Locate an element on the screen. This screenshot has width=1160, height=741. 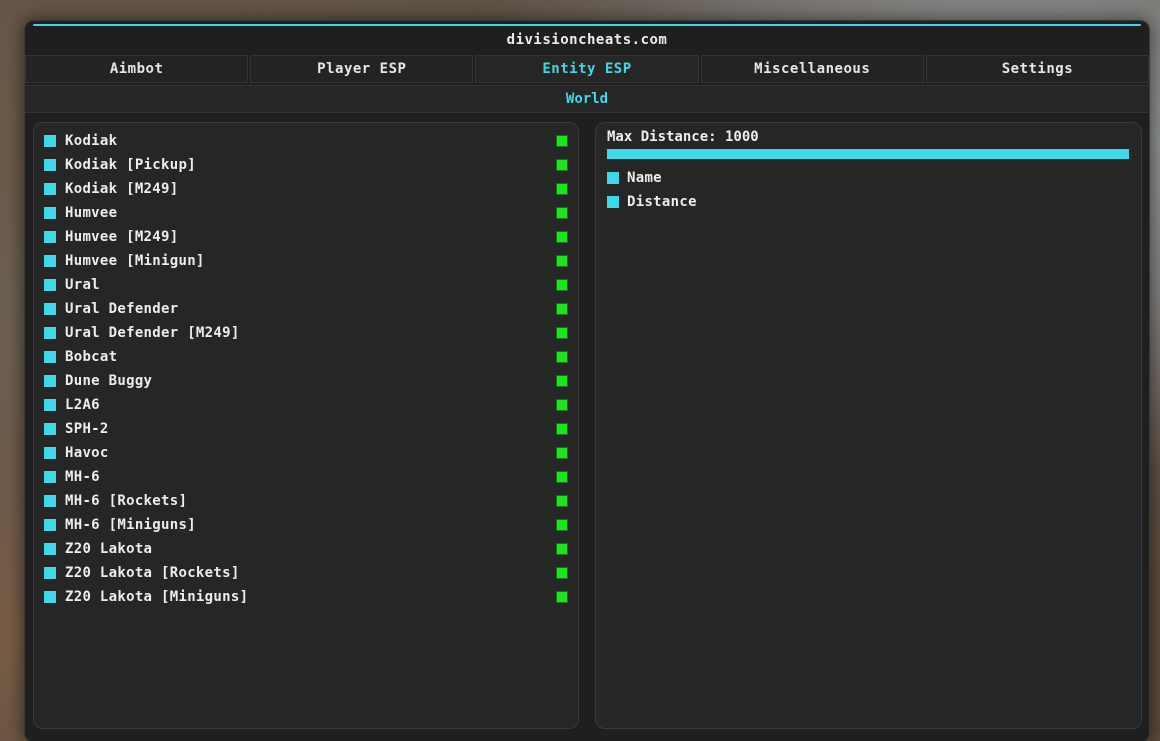
entity-label: Humvee is located at coordinates (91, 213).